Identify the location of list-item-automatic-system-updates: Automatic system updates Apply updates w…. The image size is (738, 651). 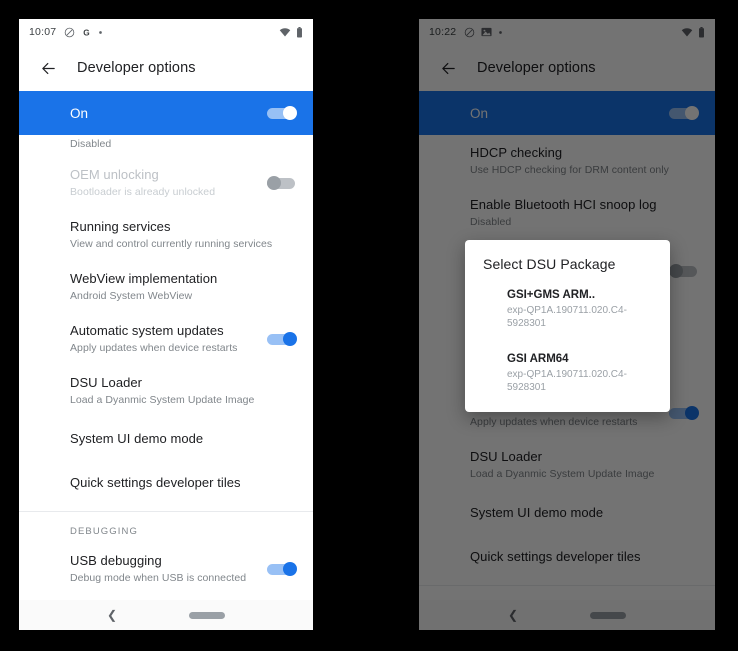
(166, 339).